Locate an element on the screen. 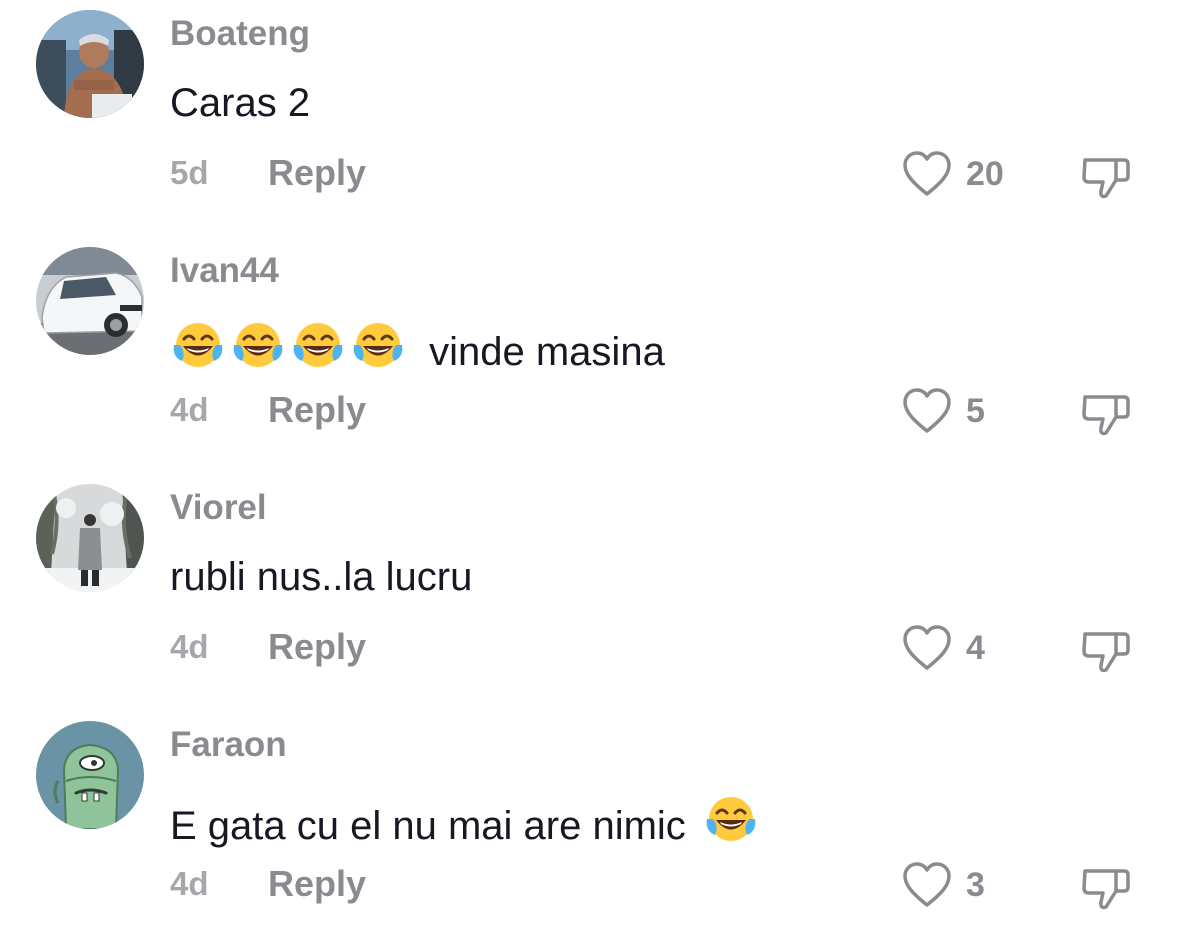 This screenshot has width=1178, height=947. comment-text: Caras 2 is located at coordinates (240, 103).